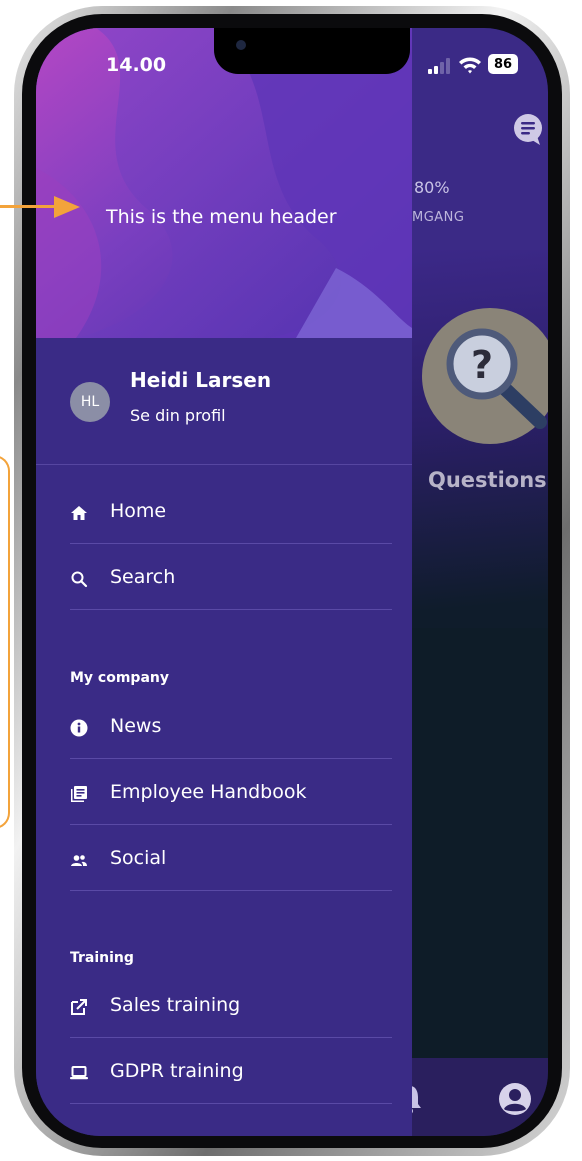 This screenshot has height=1161, width=582. I want to click on phone-notch, so click(312, 51).